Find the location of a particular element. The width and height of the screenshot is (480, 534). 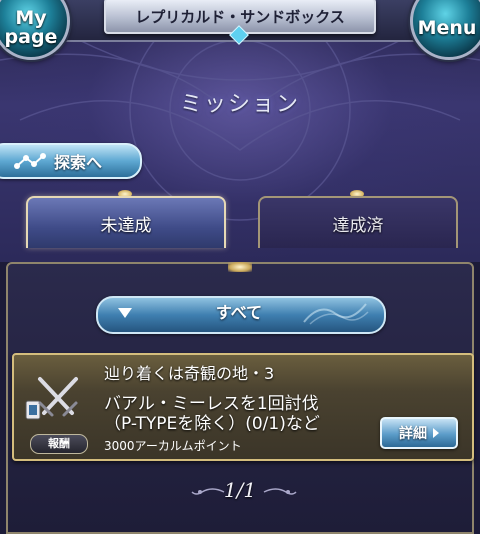

reward-text: 3000アーカルムポイント is located at coordinates (173, 446).